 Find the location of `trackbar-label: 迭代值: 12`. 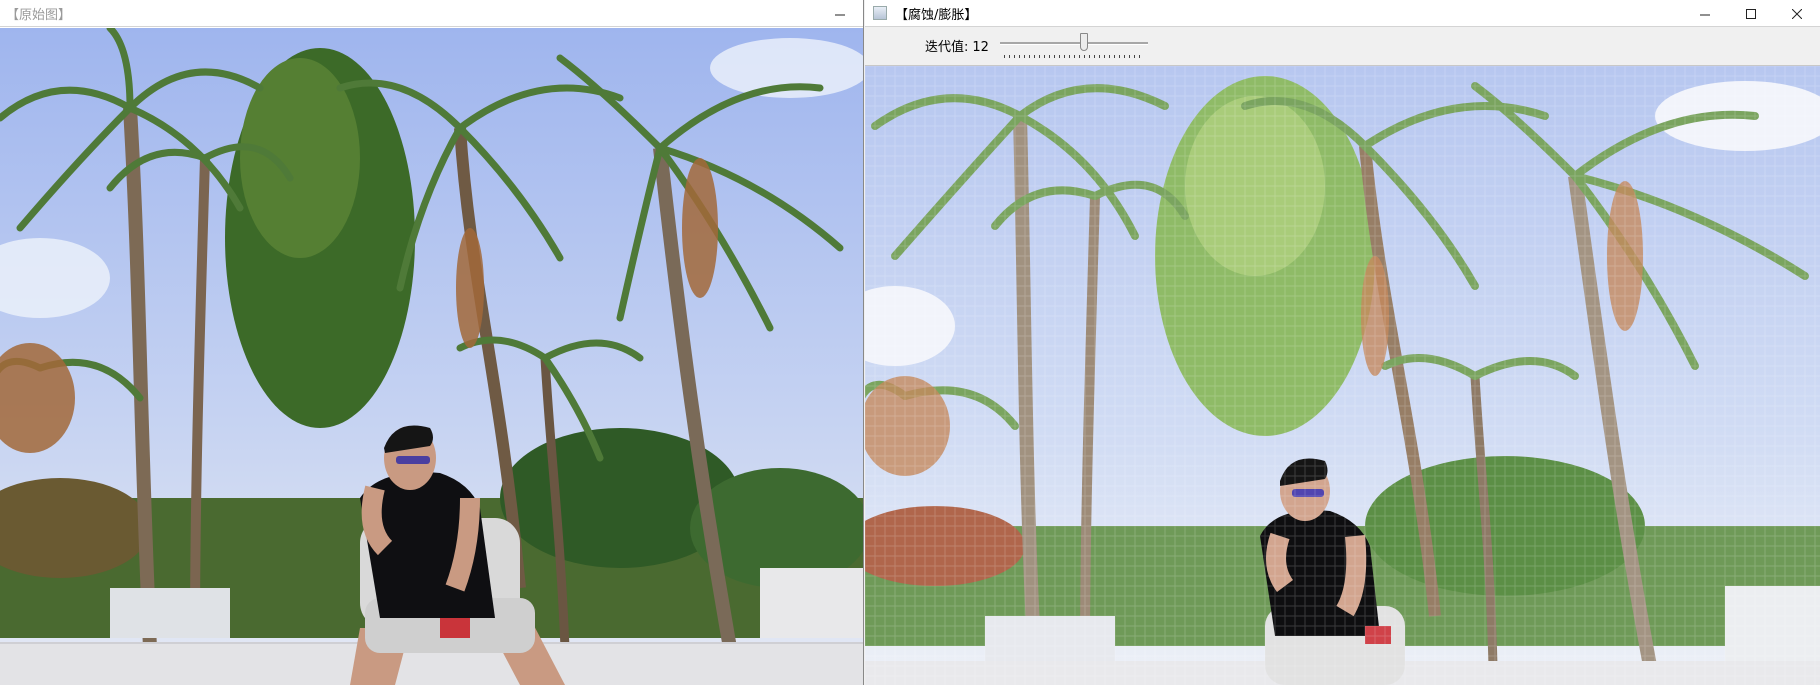

trackbar-label: 迭代值: 12 is located at coordinates (957, 45).